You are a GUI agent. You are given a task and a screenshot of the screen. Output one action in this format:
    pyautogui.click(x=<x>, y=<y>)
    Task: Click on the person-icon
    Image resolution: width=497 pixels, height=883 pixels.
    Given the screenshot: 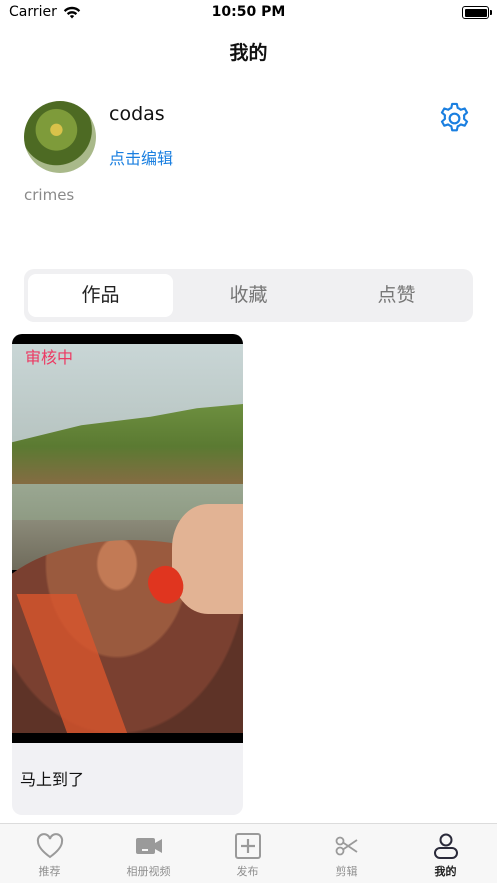 What is the action you would take?
    pyautogui.click(x=445, y=846)
    